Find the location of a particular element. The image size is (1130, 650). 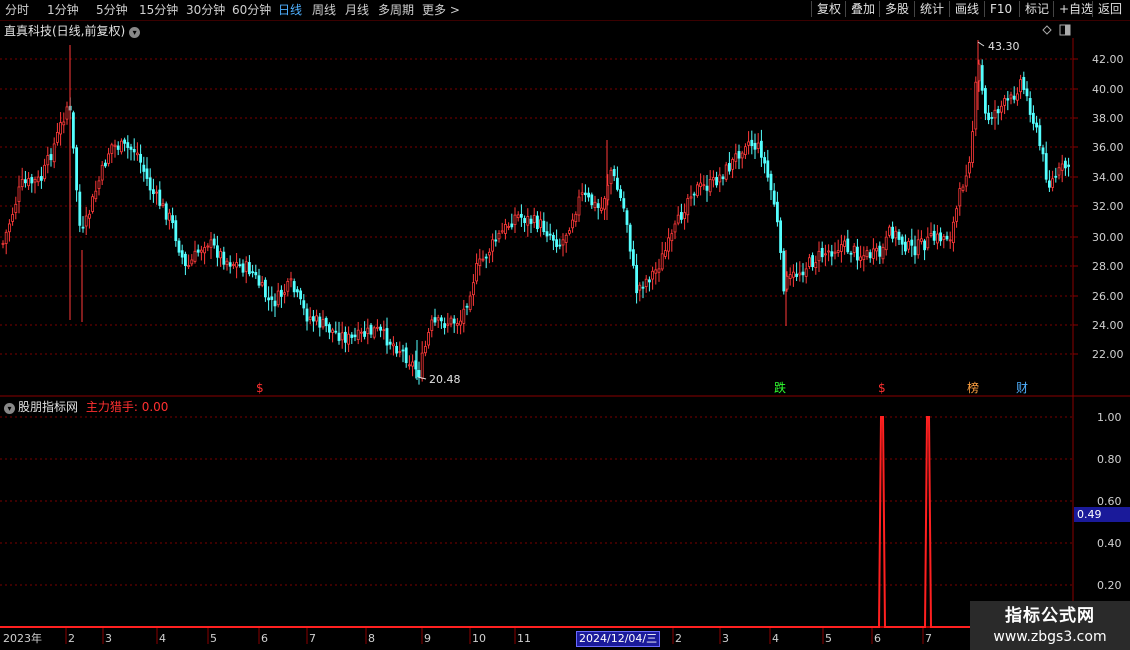

max-annotation: 43.30 is located at coordinates (998, 46).